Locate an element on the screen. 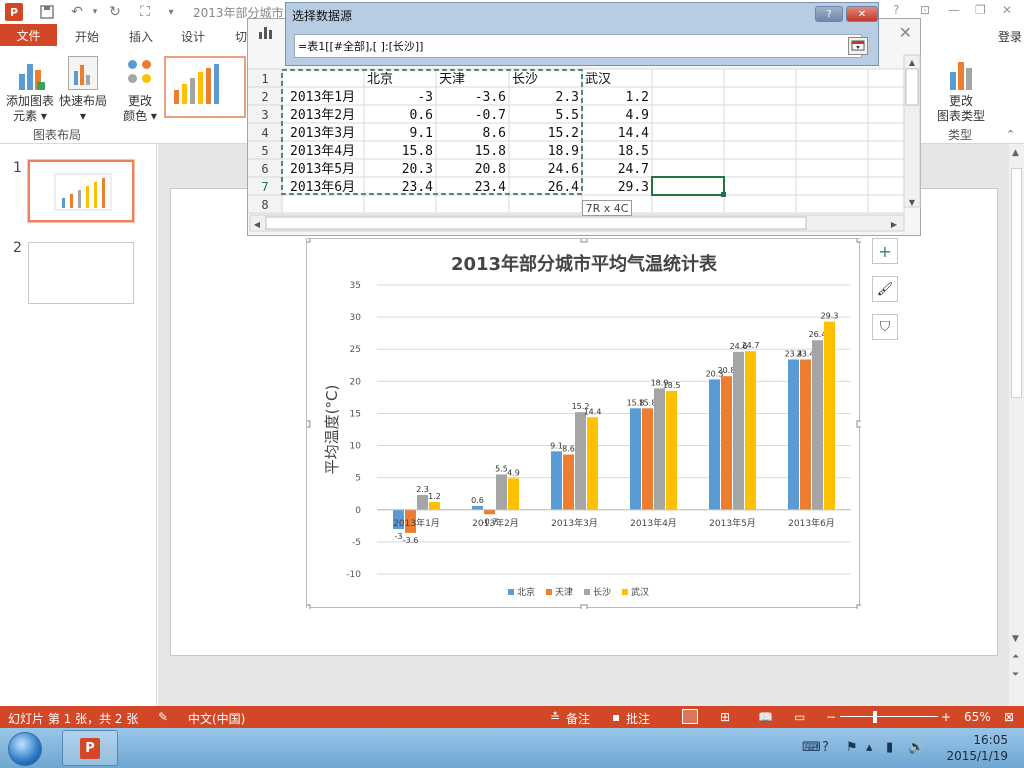 The height and width of the screenshot is (768, 1024). data-label: 2.3 is located at coordinates (422, 489).